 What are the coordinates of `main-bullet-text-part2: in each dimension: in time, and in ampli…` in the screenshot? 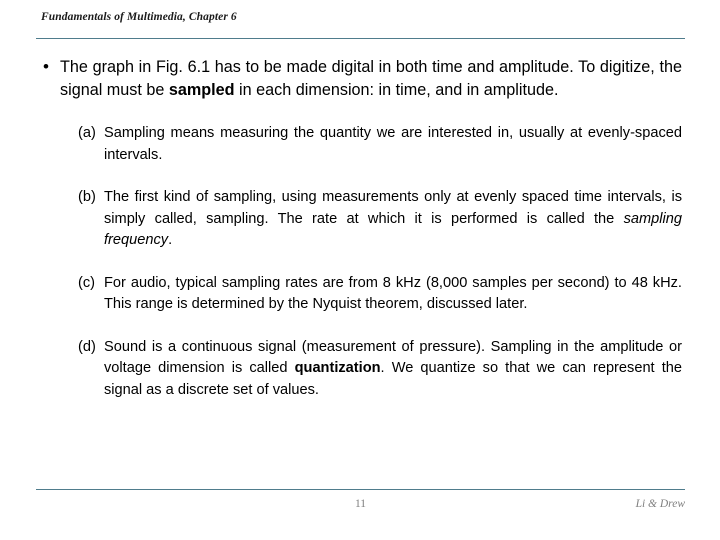 It's located at (396, 89).